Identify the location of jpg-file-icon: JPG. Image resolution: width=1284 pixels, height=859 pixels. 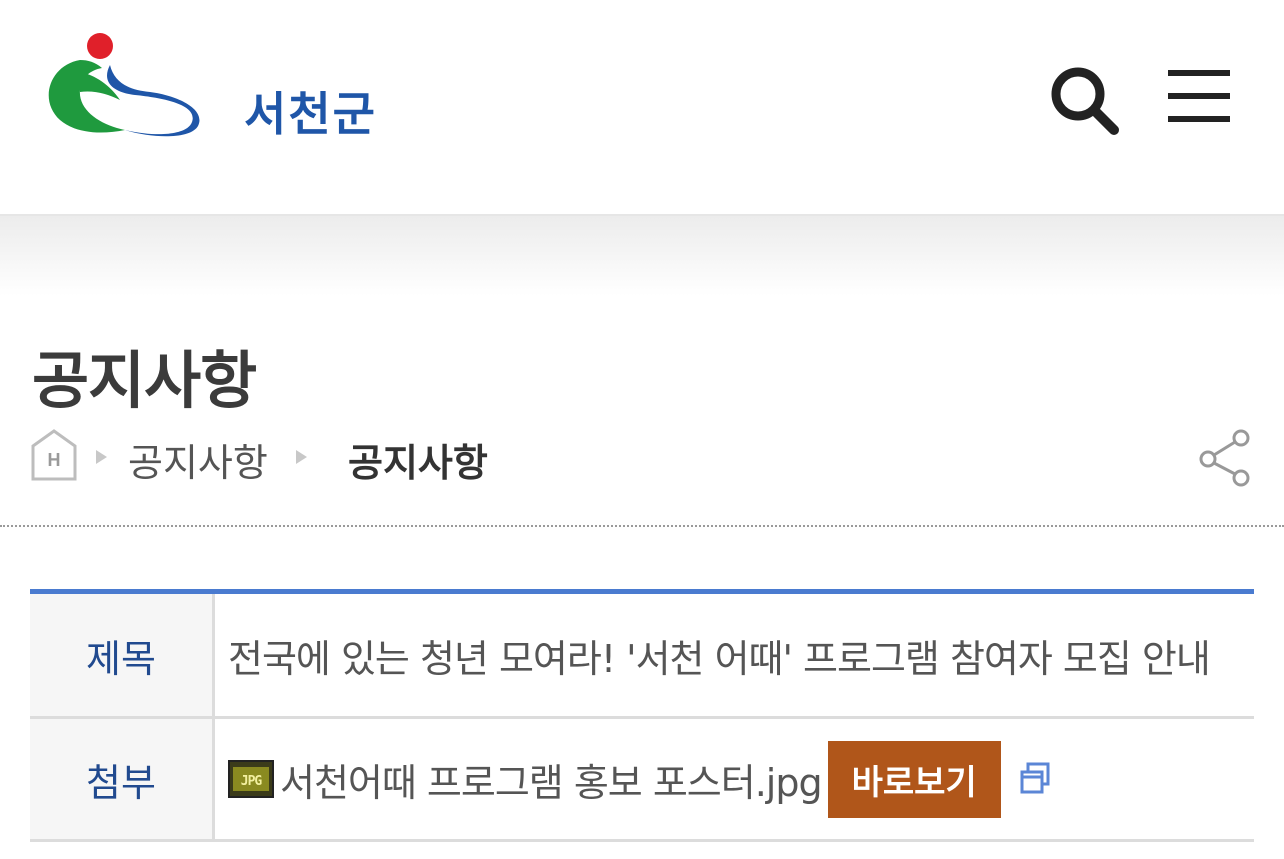
(251, 779).